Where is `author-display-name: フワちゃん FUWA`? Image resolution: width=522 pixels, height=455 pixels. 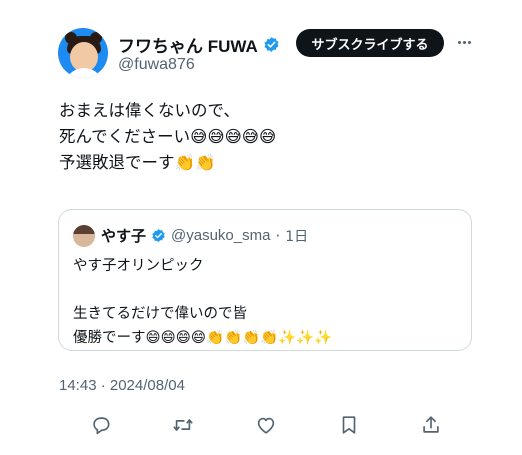 author-display-name: フワちゃん FUWA is located at coordinates (188, 44).